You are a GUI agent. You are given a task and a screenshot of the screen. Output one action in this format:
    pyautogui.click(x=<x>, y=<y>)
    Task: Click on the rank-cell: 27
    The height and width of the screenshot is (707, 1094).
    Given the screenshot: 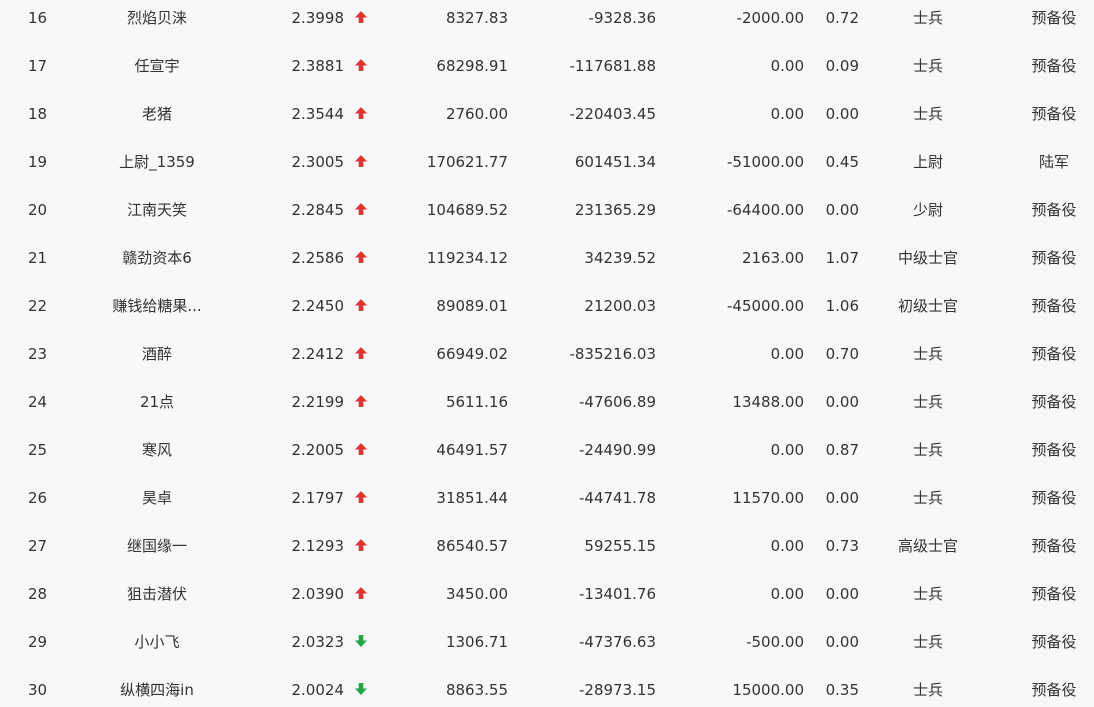 What is the action you would take?
    pyautogui.click(x=38, y=546)
    